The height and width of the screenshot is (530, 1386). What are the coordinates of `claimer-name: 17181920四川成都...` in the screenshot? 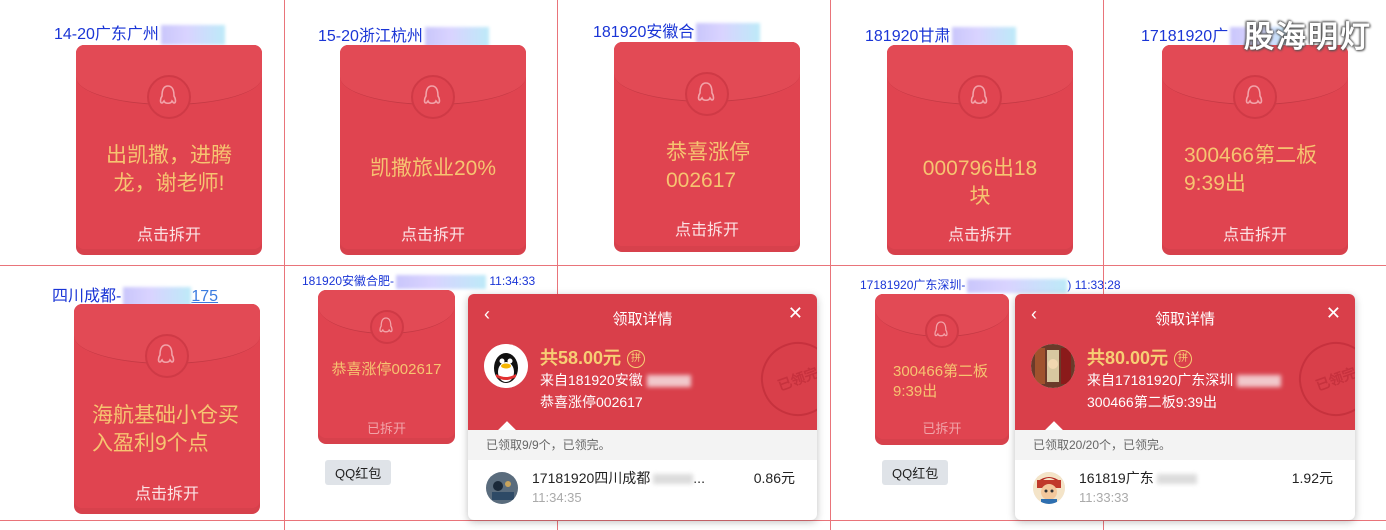 It's located at (618, 478).